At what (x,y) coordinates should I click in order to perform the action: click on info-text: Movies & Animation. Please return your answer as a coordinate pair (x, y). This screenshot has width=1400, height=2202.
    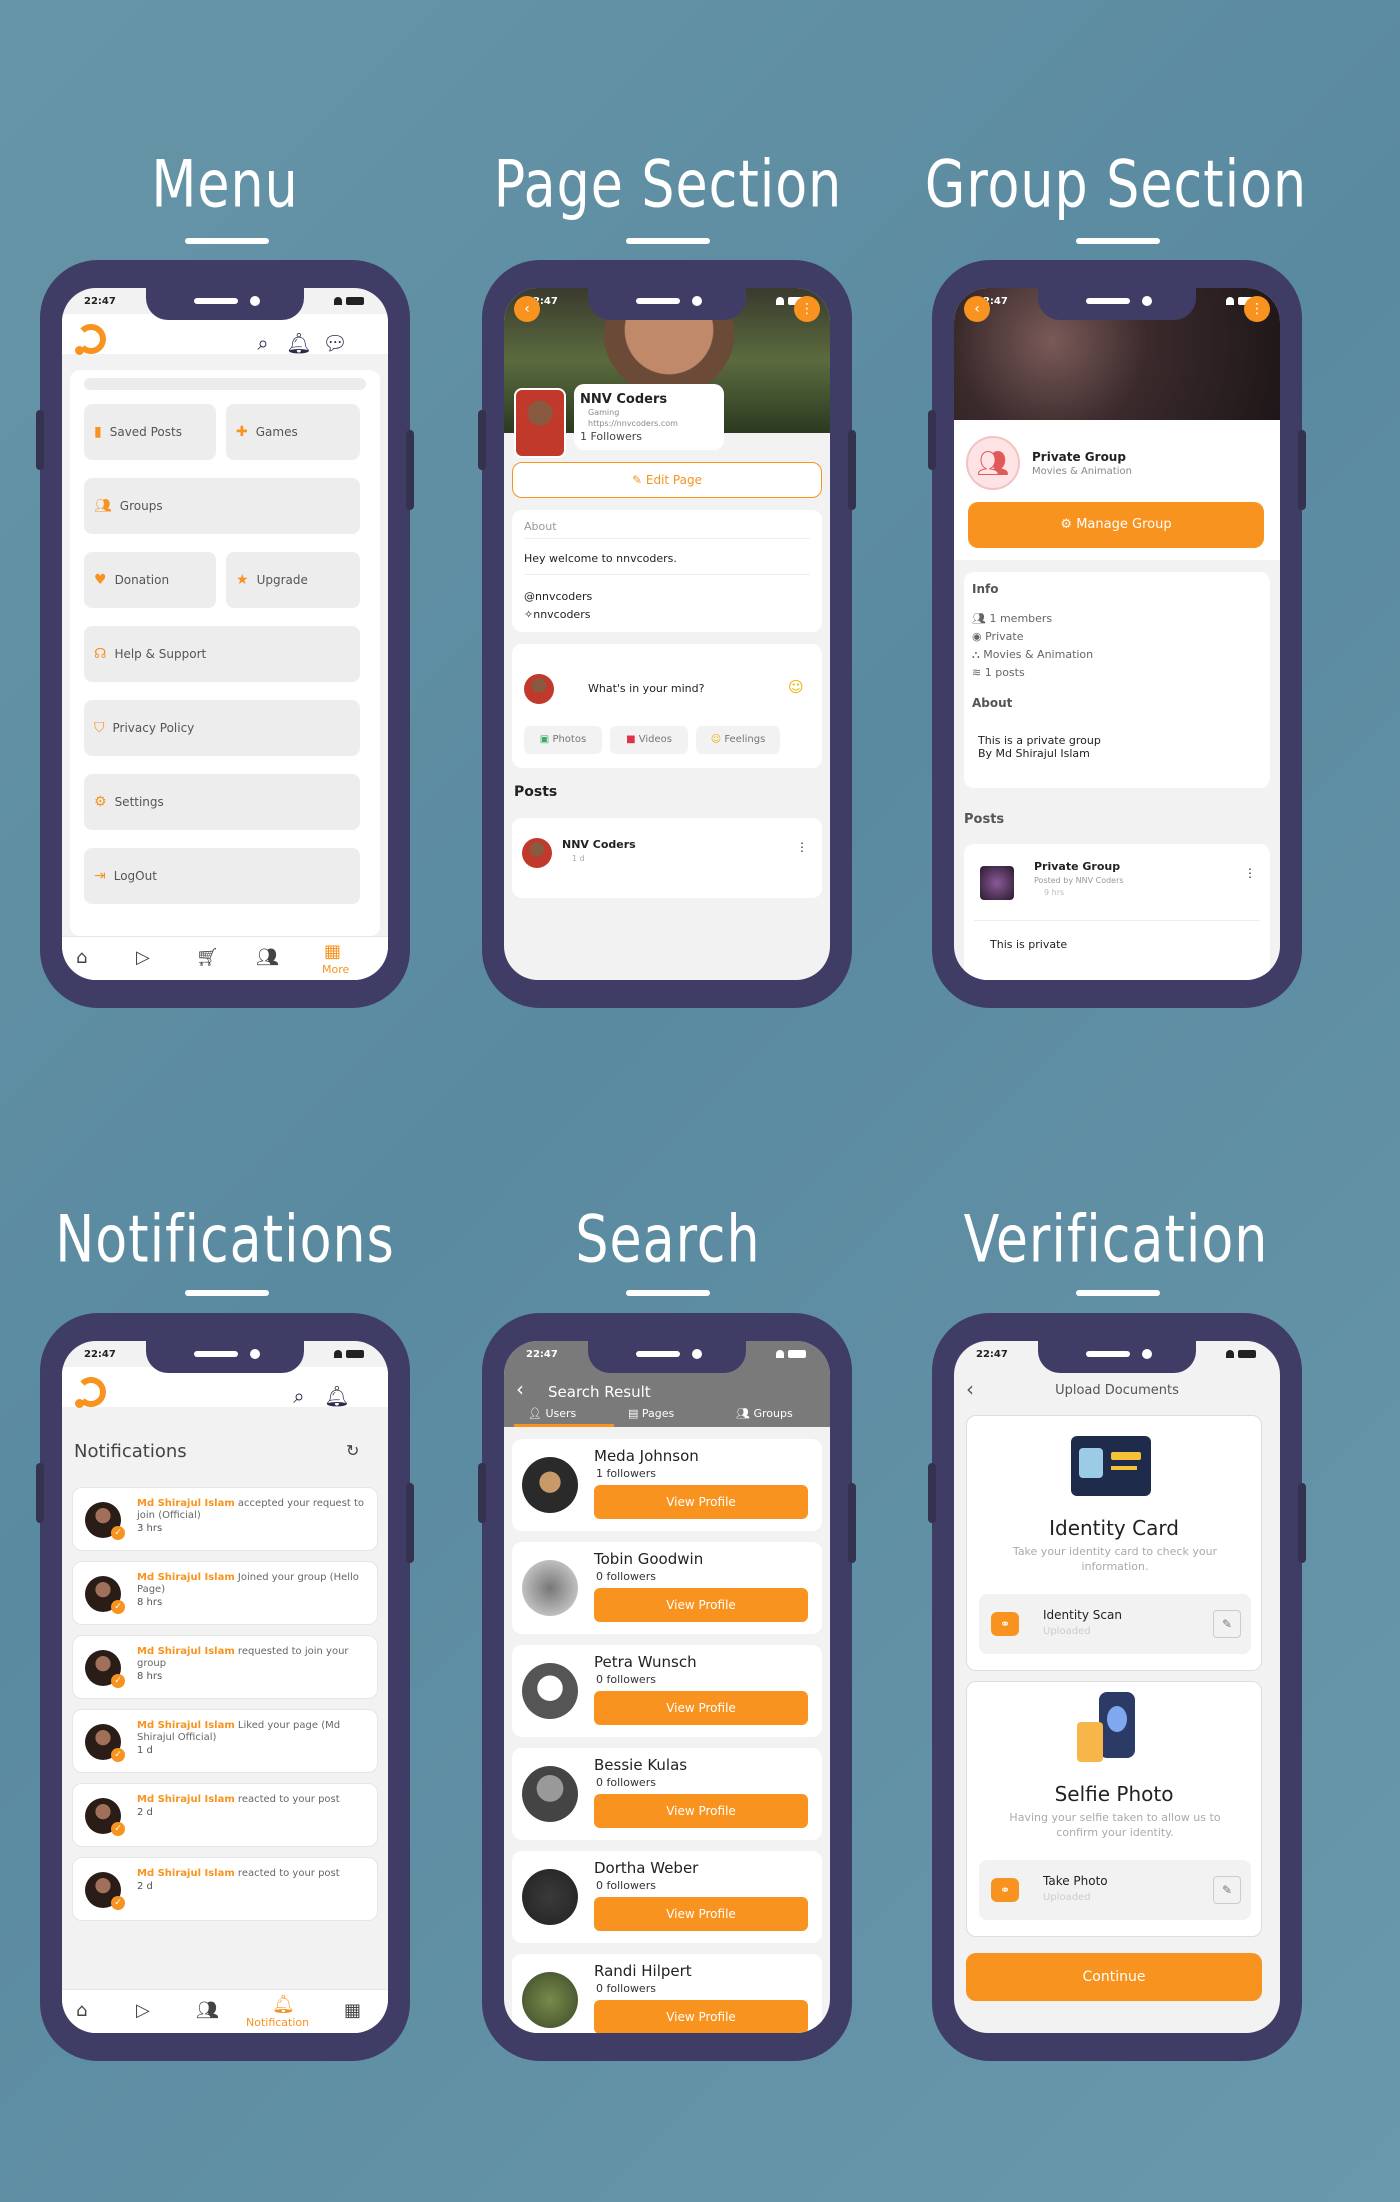
    Looking at the image, I should click on (1038, 654).